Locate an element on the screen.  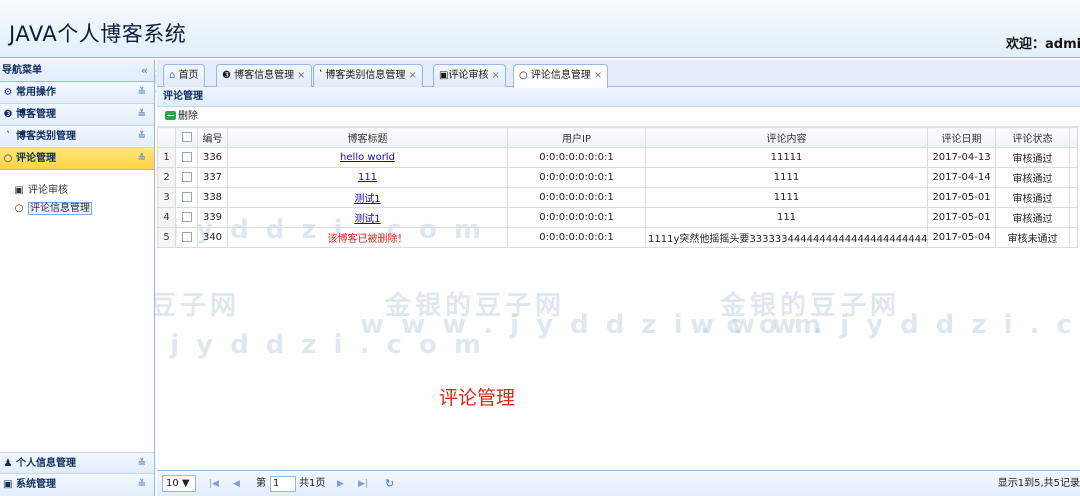
center-label: 评论管理 is located at coordinates (477, 398).